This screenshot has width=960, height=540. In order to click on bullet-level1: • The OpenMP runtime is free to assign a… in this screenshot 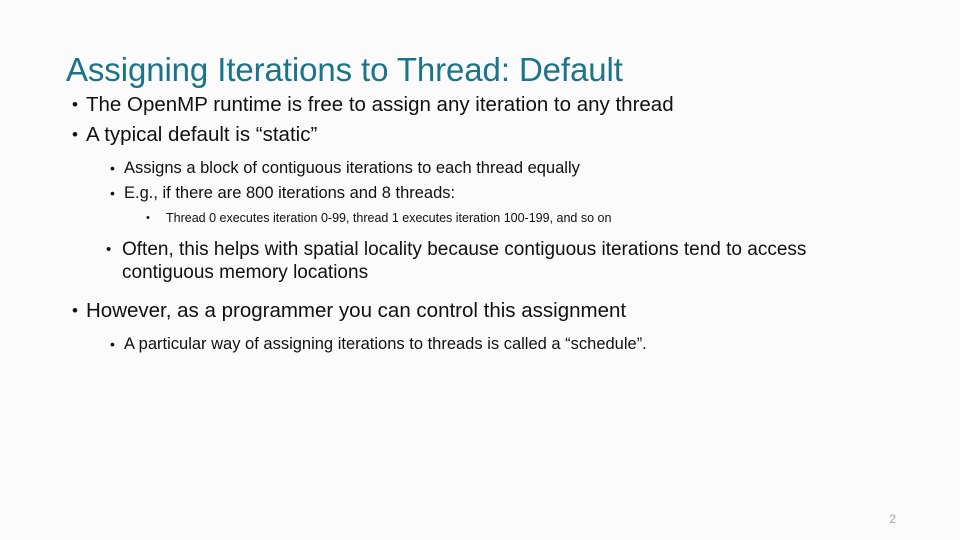, I will do `click(457, 104)`.